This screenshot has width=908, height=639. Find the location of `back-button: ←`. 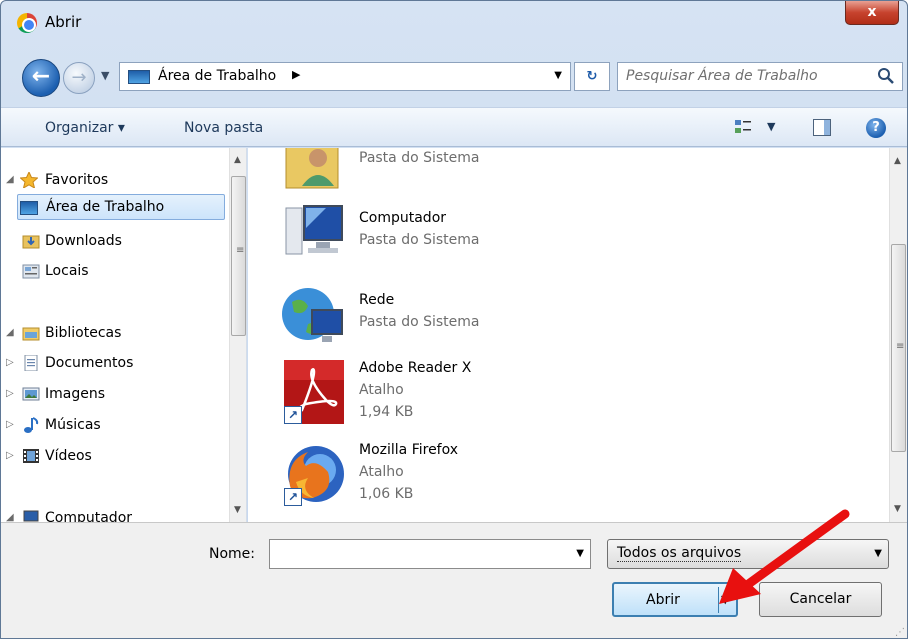

back-button: ← is located at coordinates (41, 78).